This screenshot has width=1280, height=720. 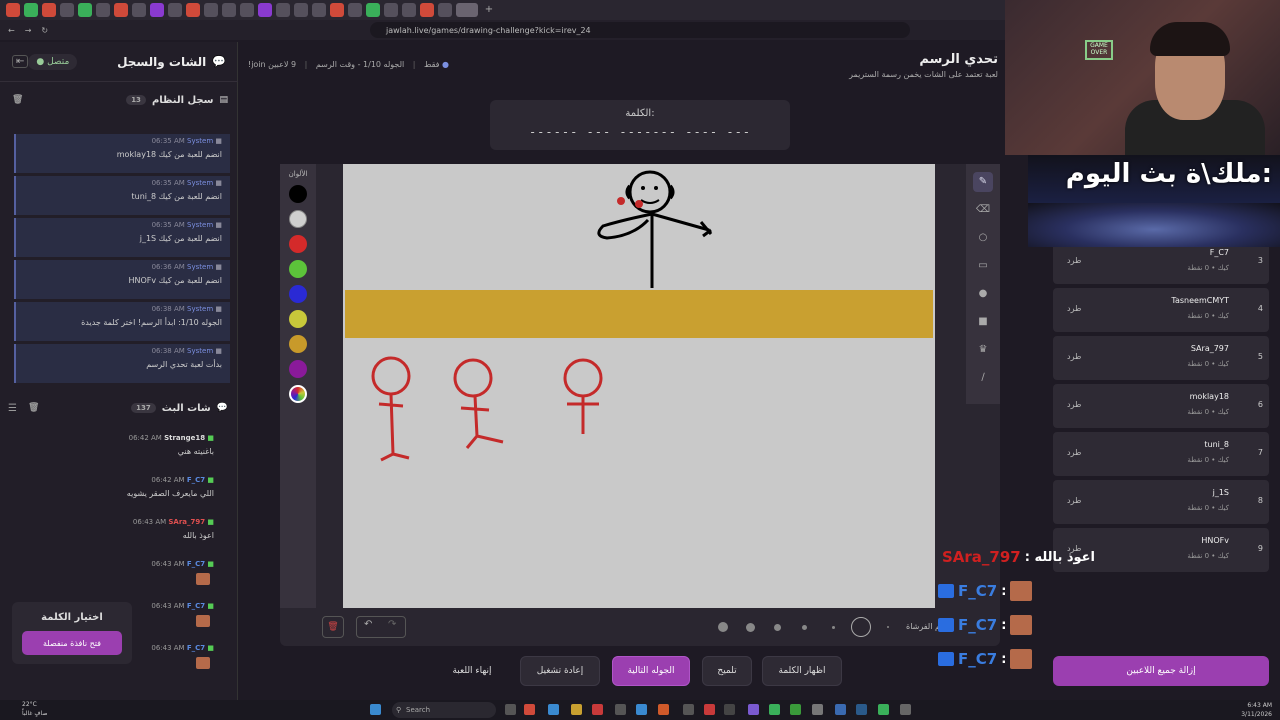 I want to click on bucket-icon: ♛, so click(x=983, y=350).